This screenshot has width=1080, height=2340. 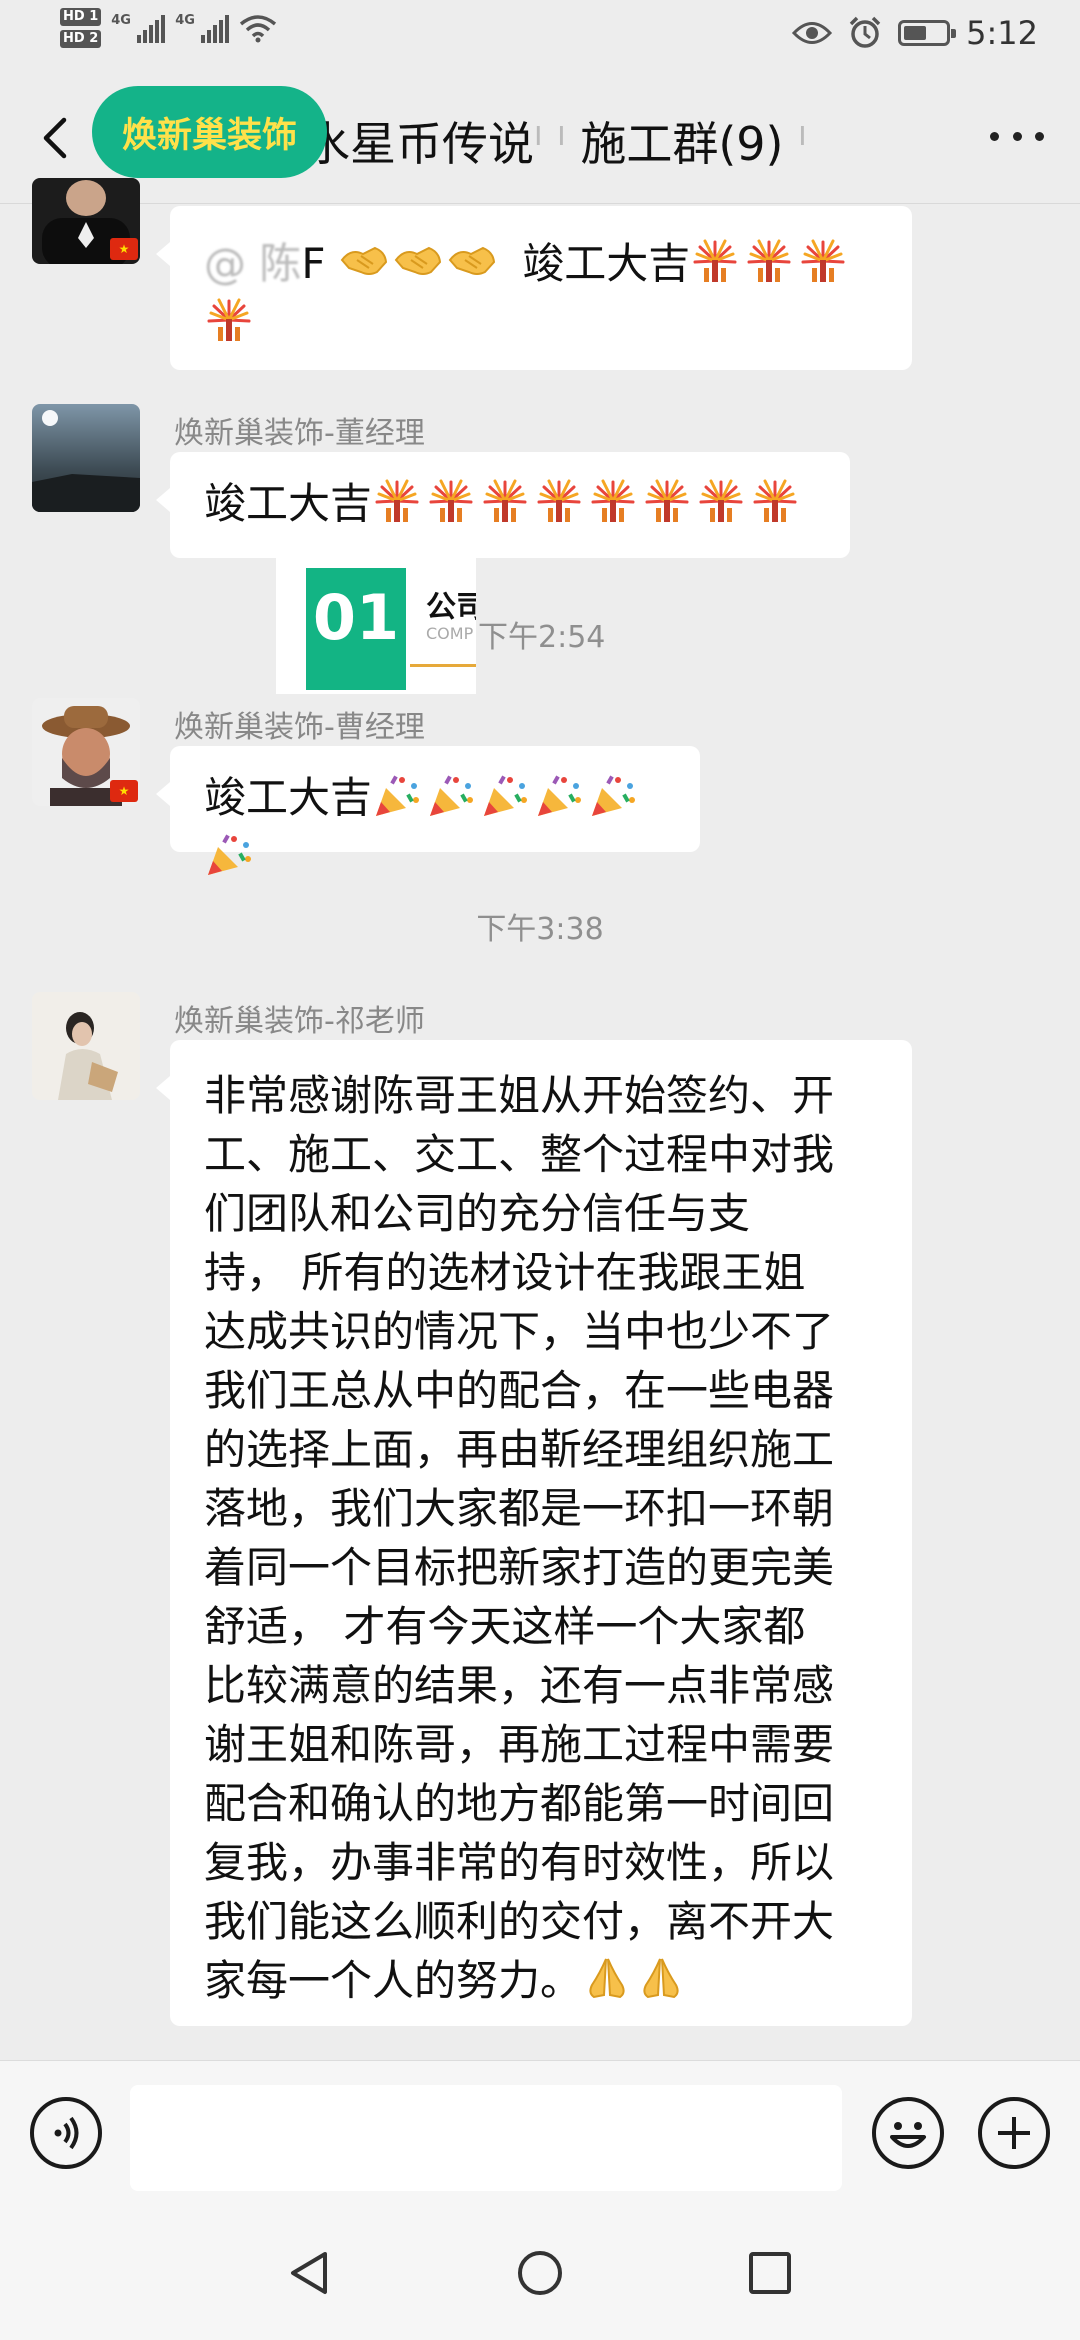 I want to click on message-line: 我们能这么顺利的交付，离不开大, so click(x=548, y=1921).